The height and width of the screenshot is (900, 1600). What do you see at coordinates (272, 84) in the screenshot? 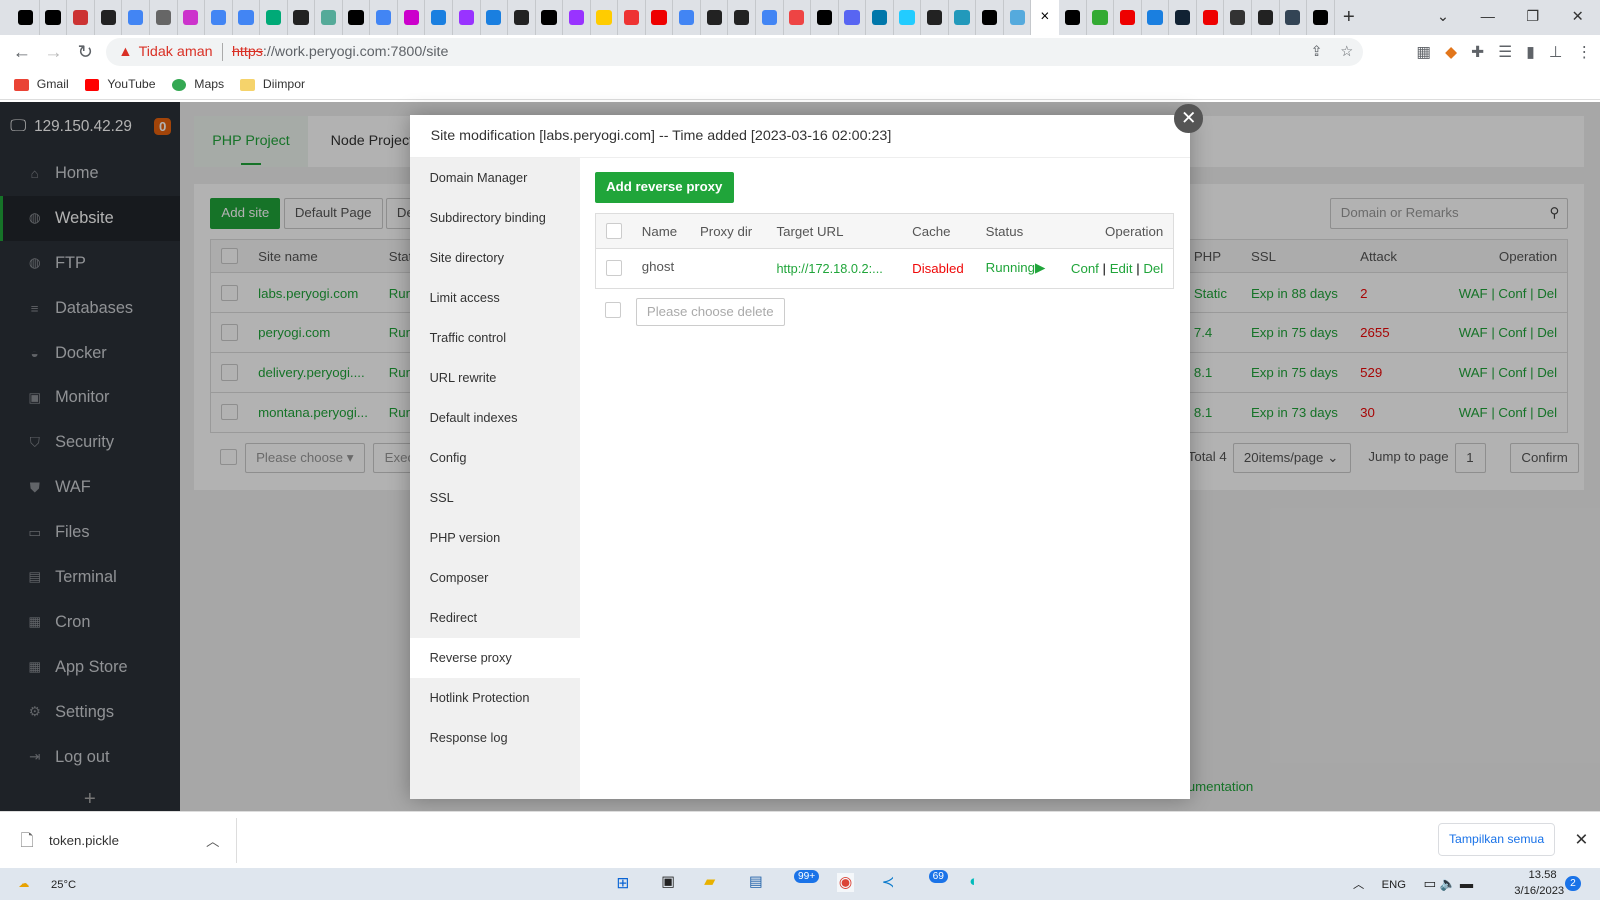
I see `bookmark-folder-diimpor: Diimpor` at bounding box center [272, 84].